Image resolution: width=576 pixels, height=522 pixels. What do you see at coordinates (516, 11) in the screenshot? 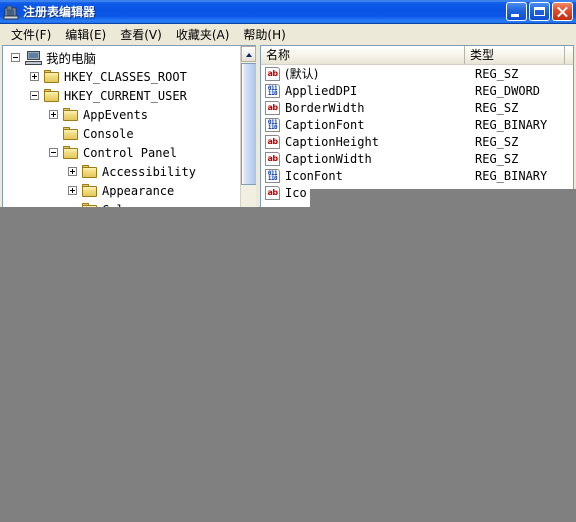
I see `minimize-button` at bounding box center [516, 11].